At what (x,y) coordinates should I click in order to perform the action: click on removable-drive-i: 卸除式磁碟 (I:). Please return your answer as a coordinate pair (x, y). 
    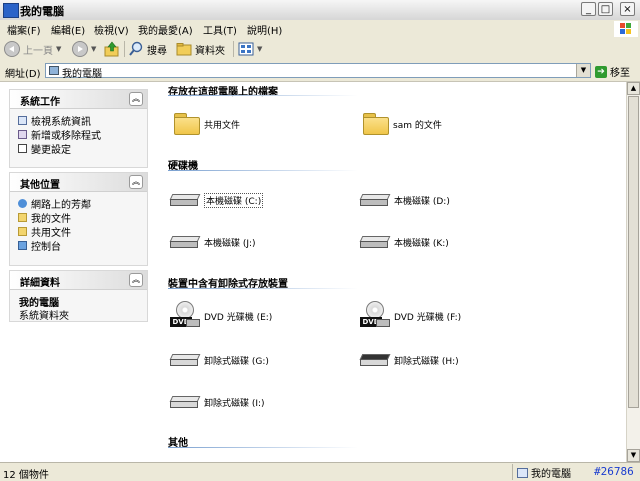
    Looking at the image, I should click on (217, 402).